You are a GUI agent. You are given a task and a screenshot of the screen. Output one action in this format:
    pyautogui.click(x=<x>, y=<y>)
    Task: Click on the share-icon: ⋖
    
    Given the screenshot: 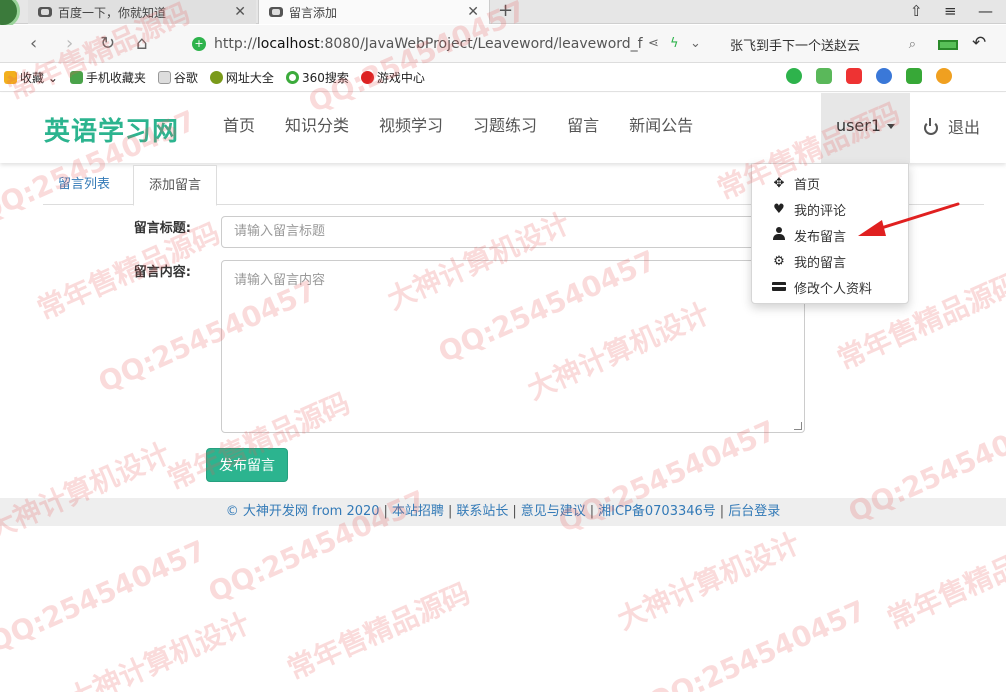 What is the action you would take?
    pyautogui.click(x=653, y=44)
    